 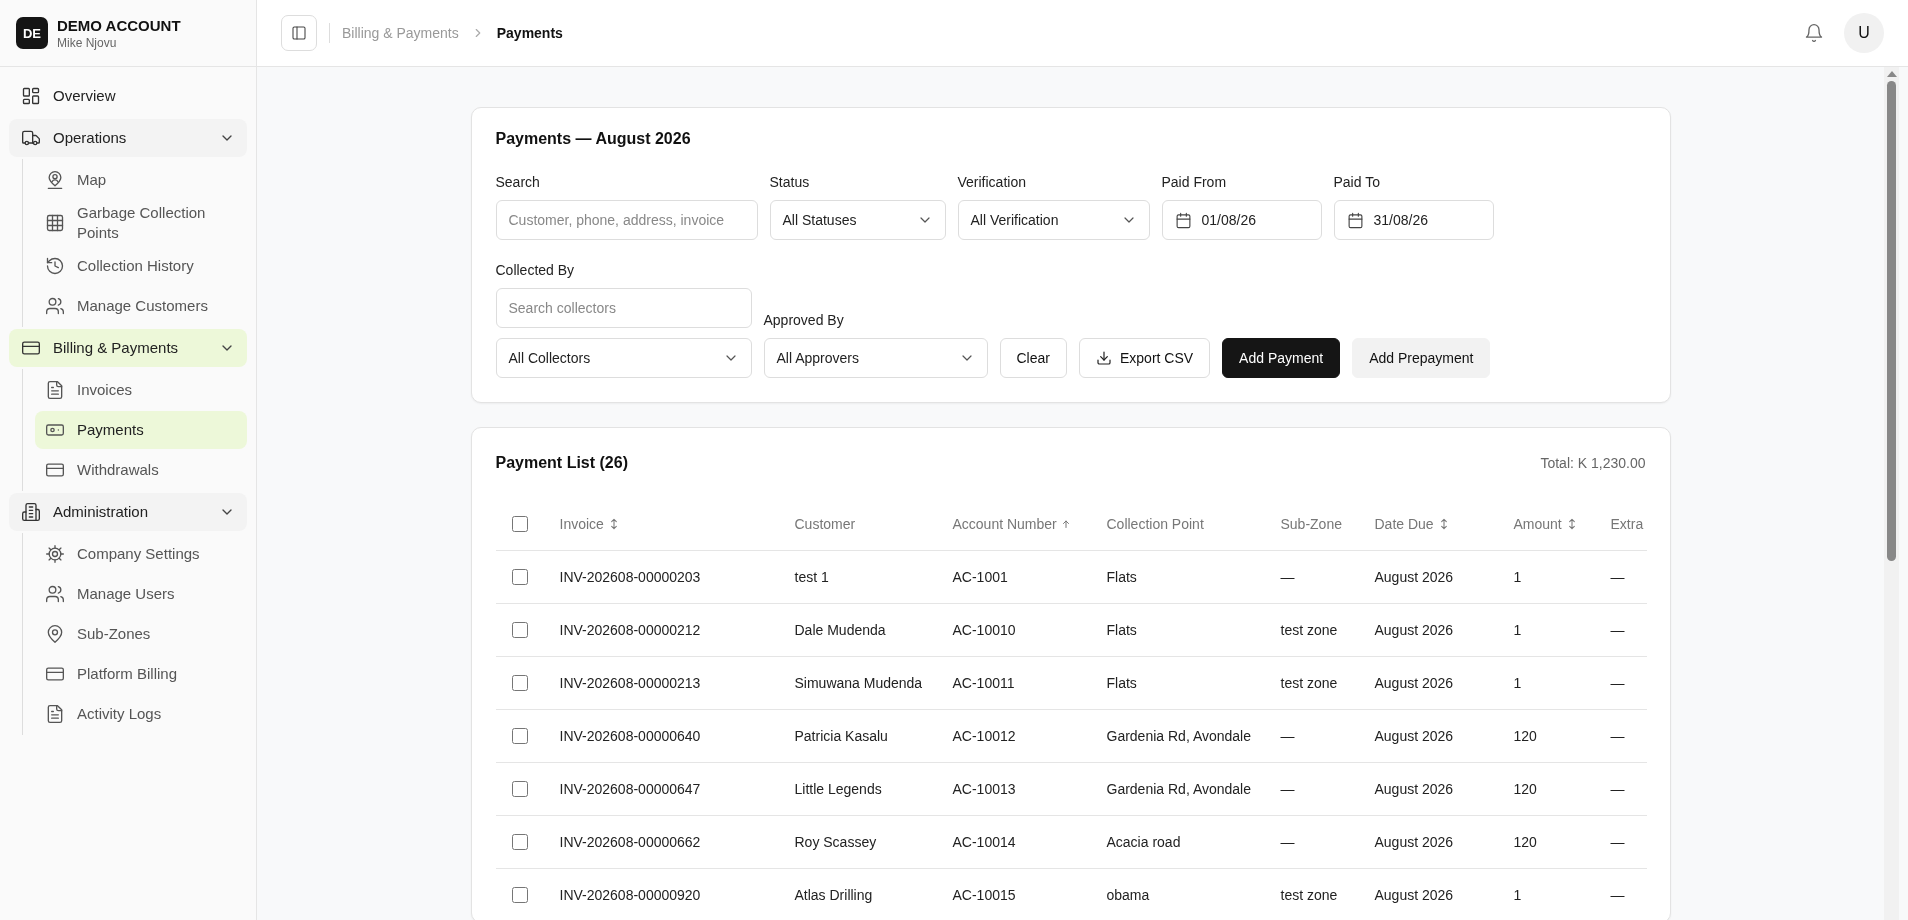 What do you see at coordinates (1891, 493) in the screenshot?
I see `scrollbar` at bounding box center [1891, 493].